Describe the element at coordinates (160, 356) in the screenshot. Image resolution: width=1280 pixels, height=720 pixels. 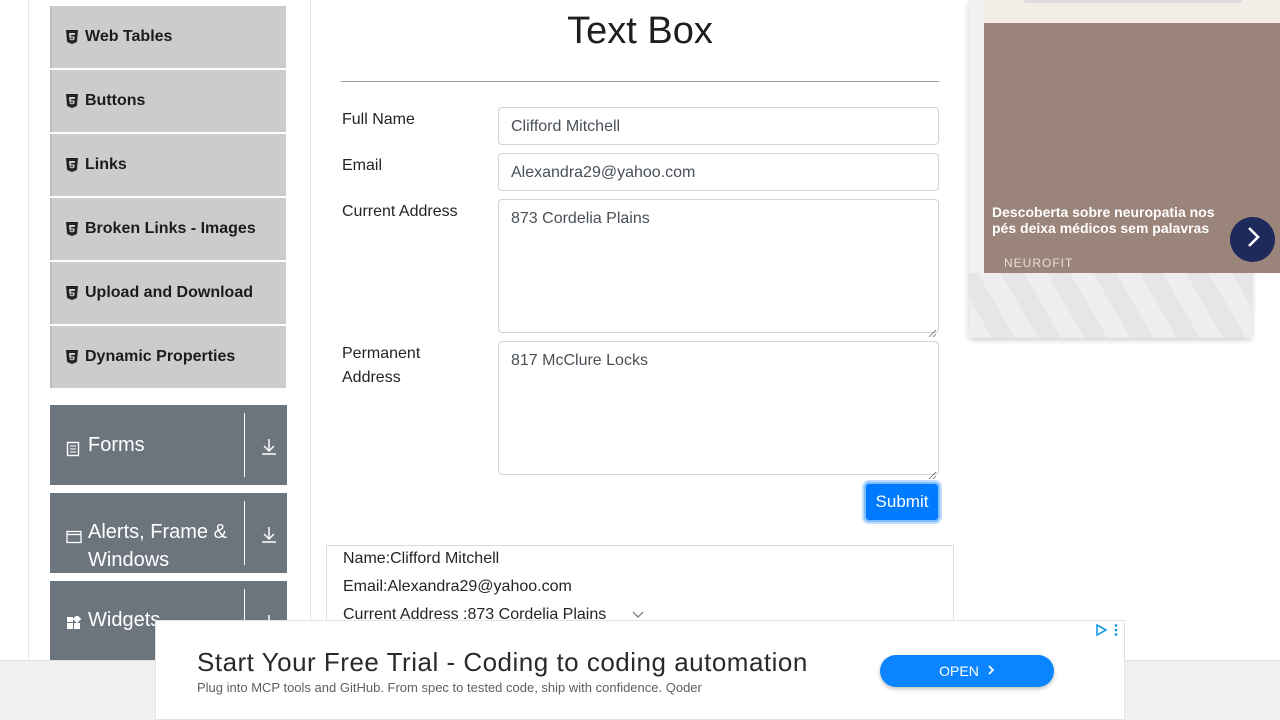
I see `sidebar-item-label: Dynamic Properties` at that location.